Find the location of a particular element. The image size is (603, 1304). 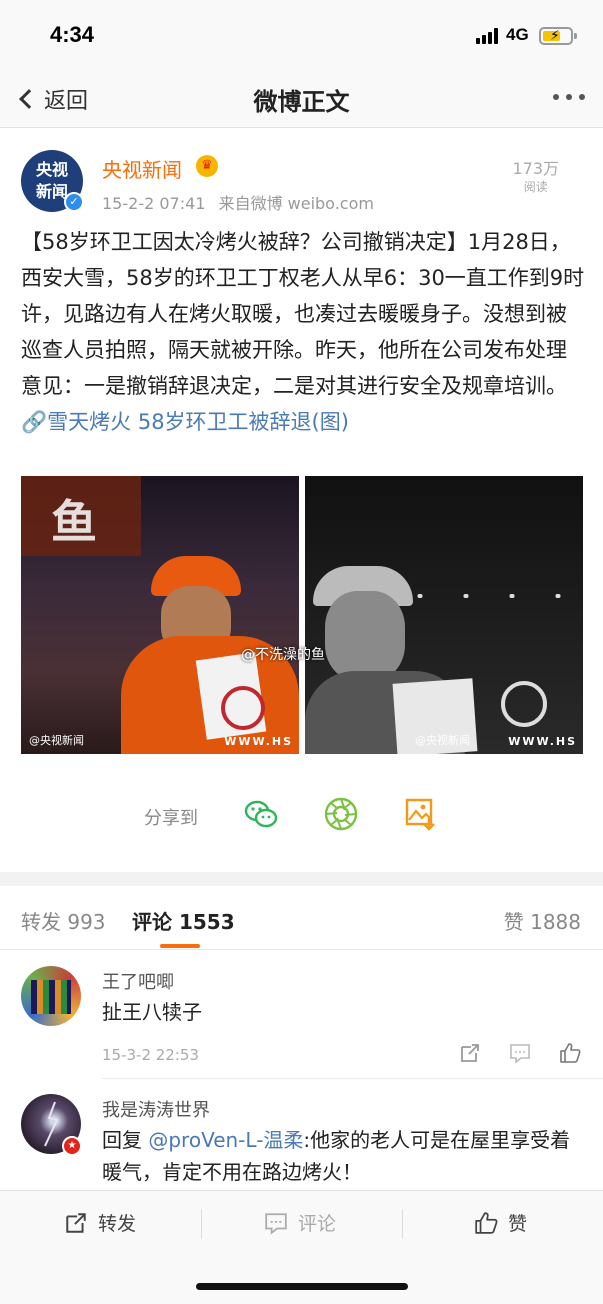

battery-cap is located at coordinates (575, 36).